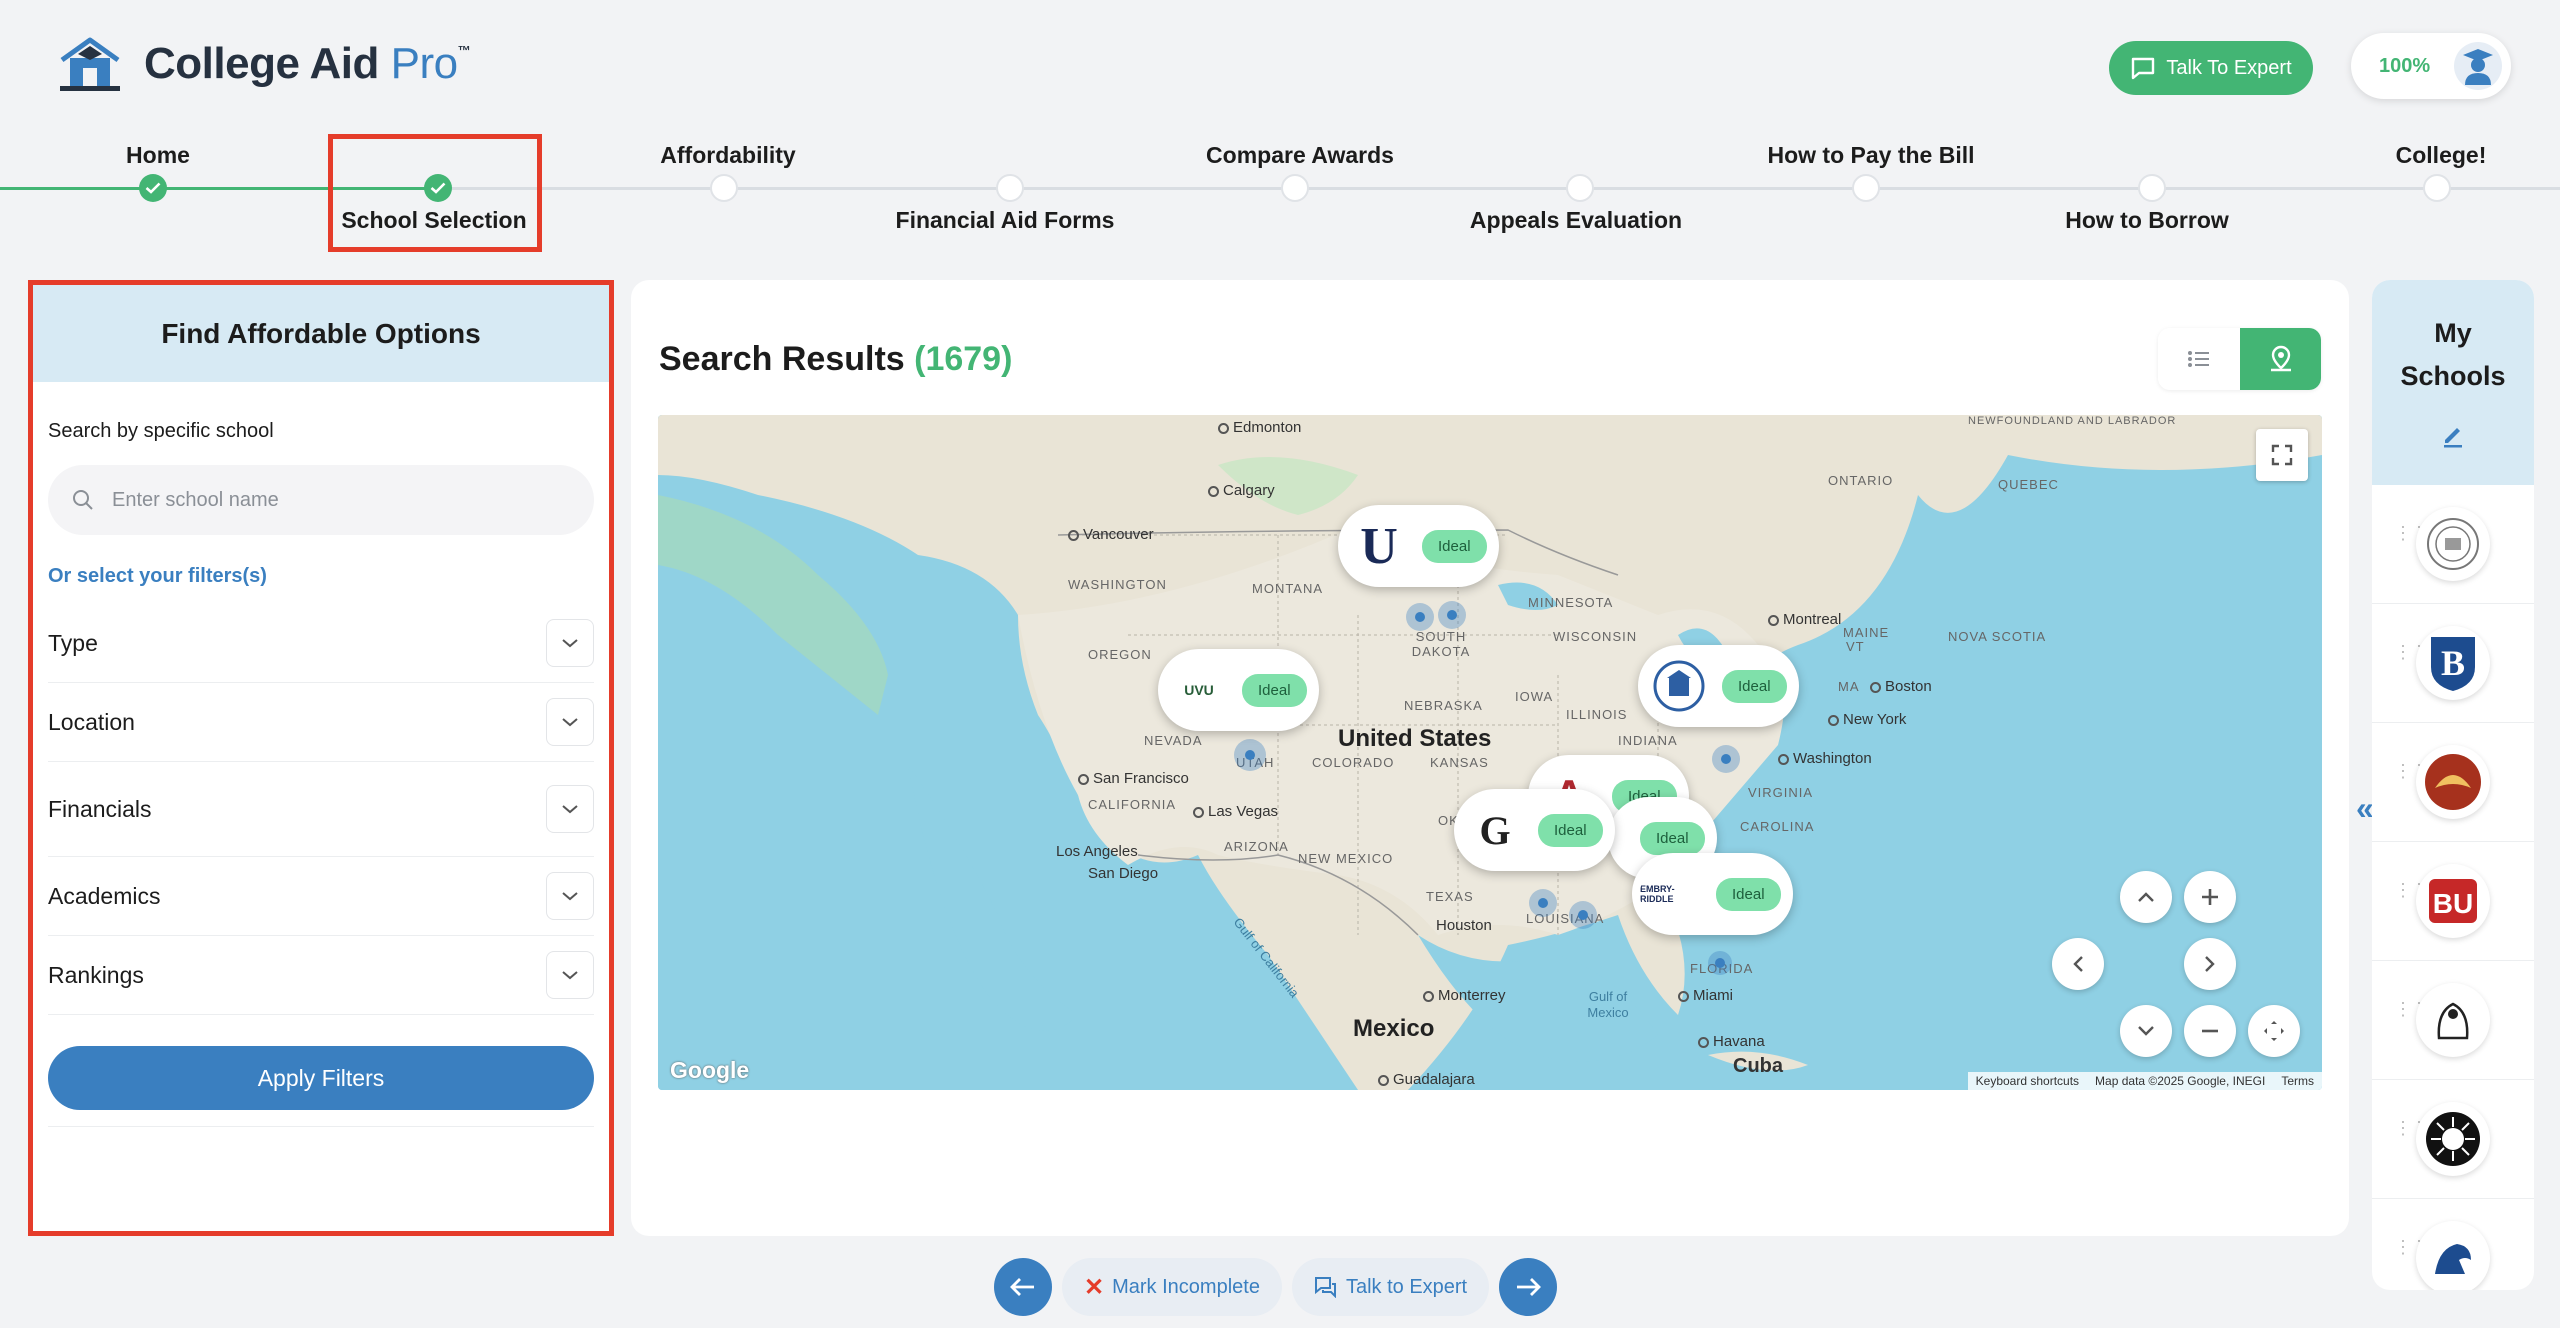 The height and width of the screenshot is (1328, 2560). Describe the element at coordinates (321, 722) in the screenshot. I see `filter-location: Location` at that location.